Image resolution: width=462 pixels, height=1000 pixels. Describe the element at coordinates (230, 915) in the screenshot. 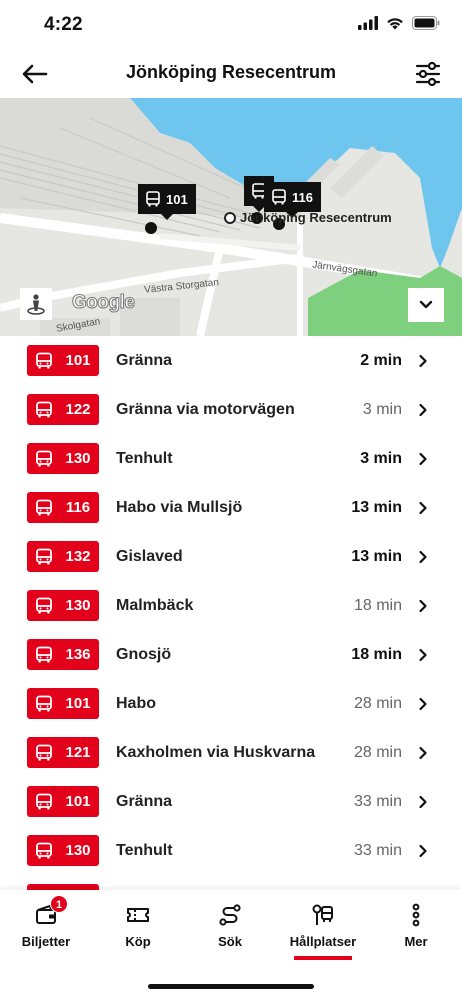

I see `route-icon` at that location.